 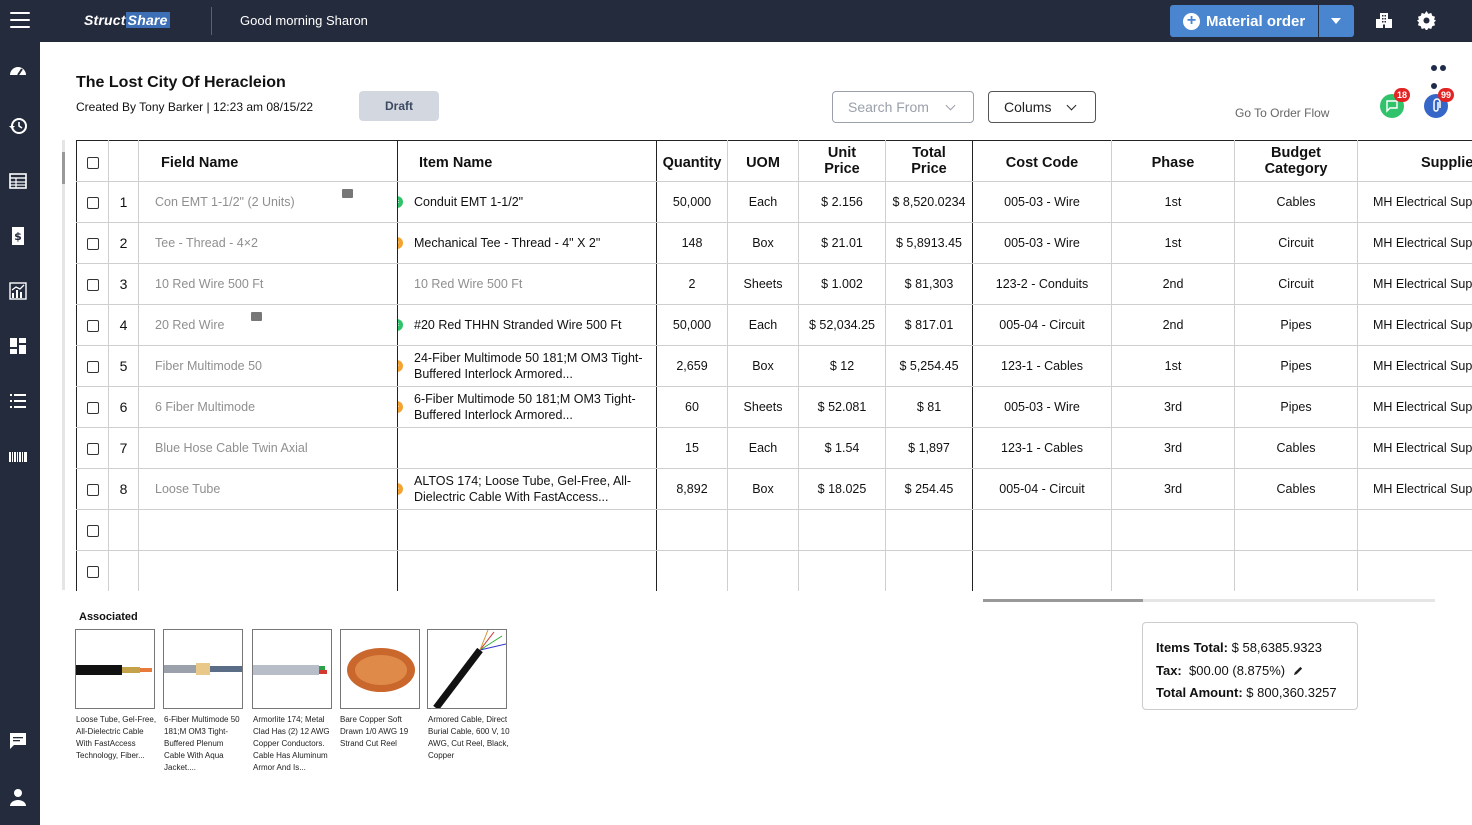 What do you see at coordinates (268, 530) in the screenshot?
I see `field-name-cell` at bounding box center [268, 530].